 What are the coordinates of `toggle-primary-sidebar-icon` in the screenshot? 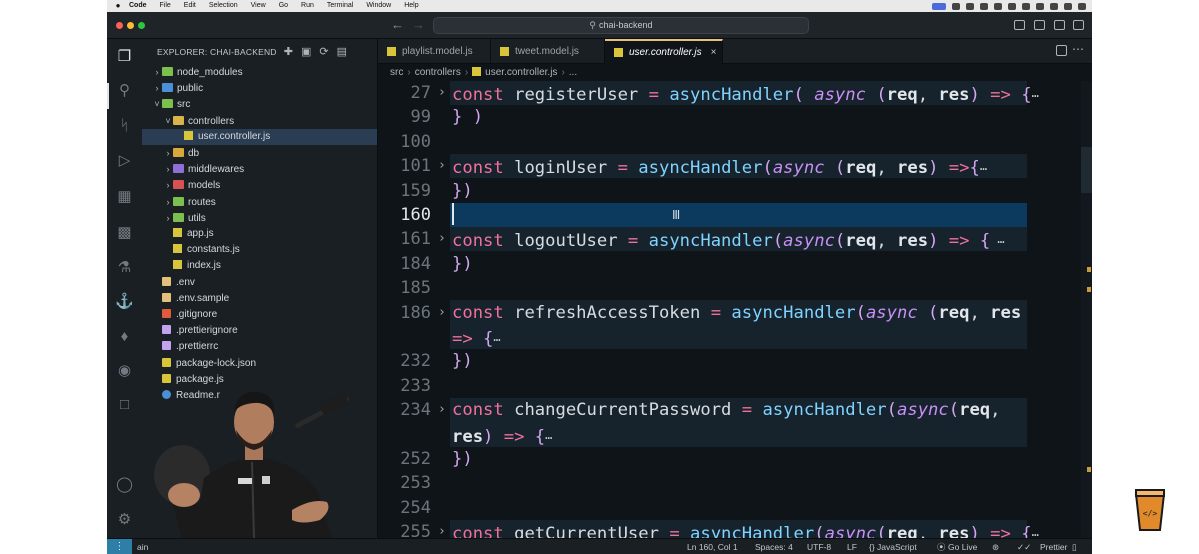 It's located at (1019, 25).